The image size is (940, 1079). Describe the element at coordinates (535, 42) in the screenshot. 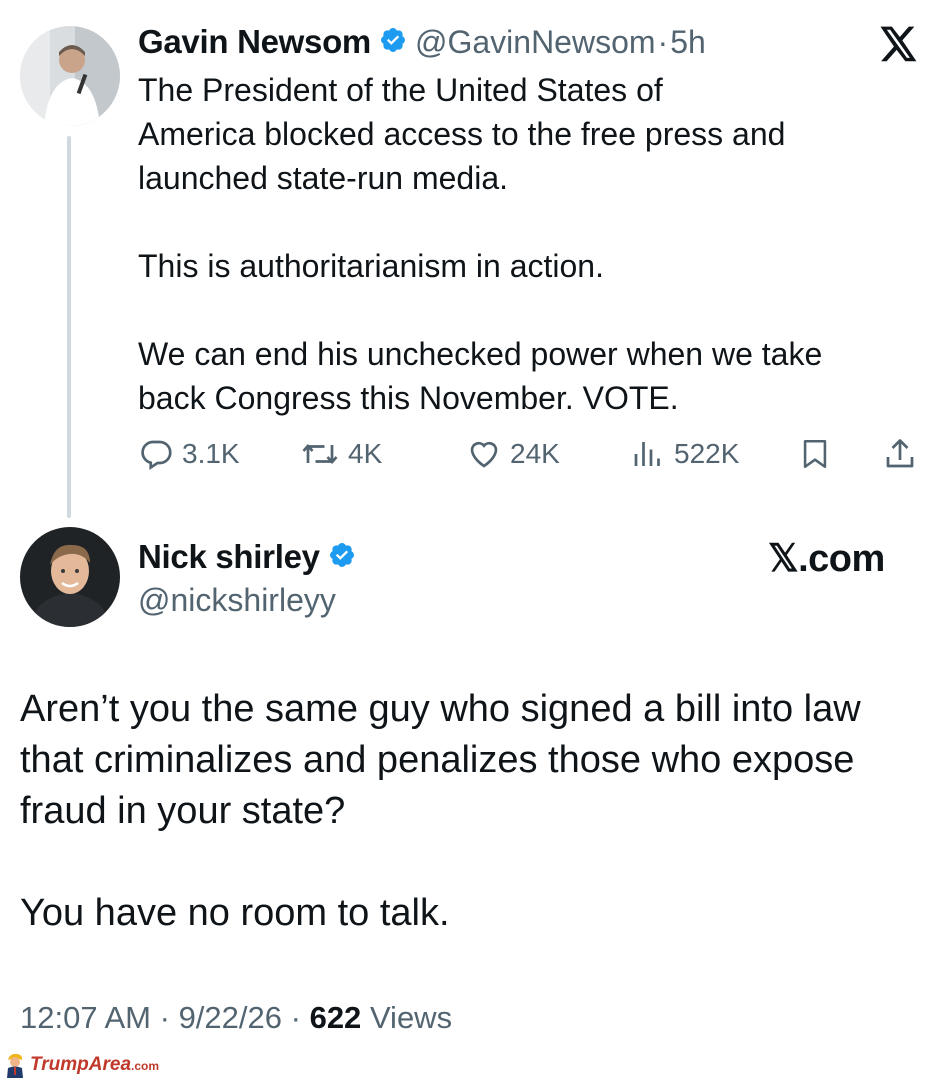

I see `author-handle: @GavinNewsom` at that location.